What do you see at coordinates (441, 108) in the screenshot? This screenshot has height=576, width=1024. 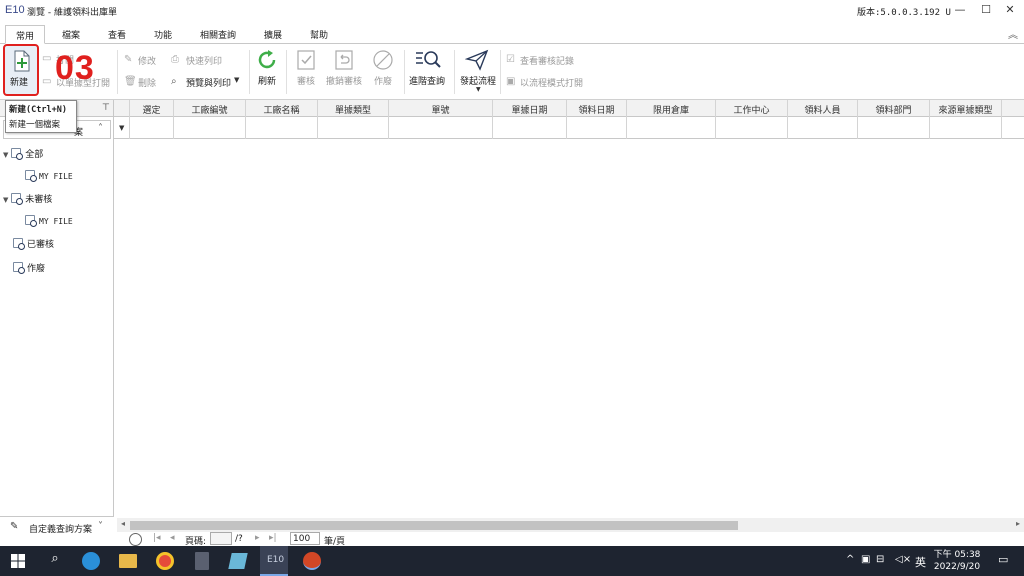 I see `column-header-doc-no: 單號` at bounding box center [441, 108].